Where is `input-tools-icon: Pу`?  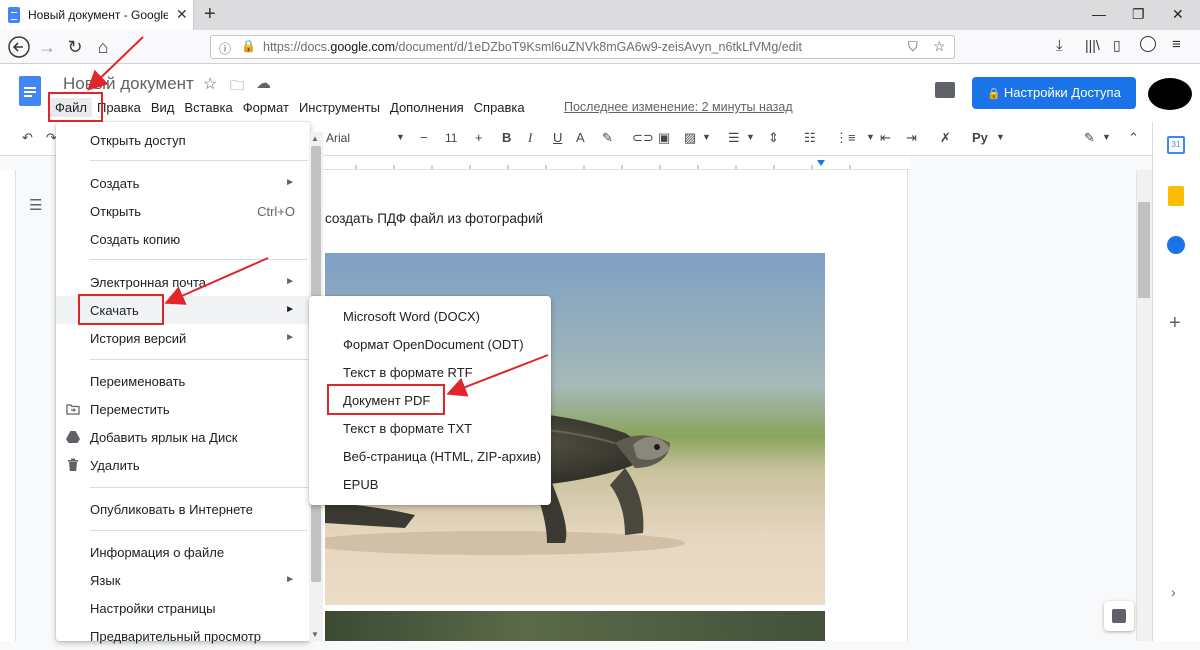
input-tools-icon: Pу is located at coordinates (980, 137).